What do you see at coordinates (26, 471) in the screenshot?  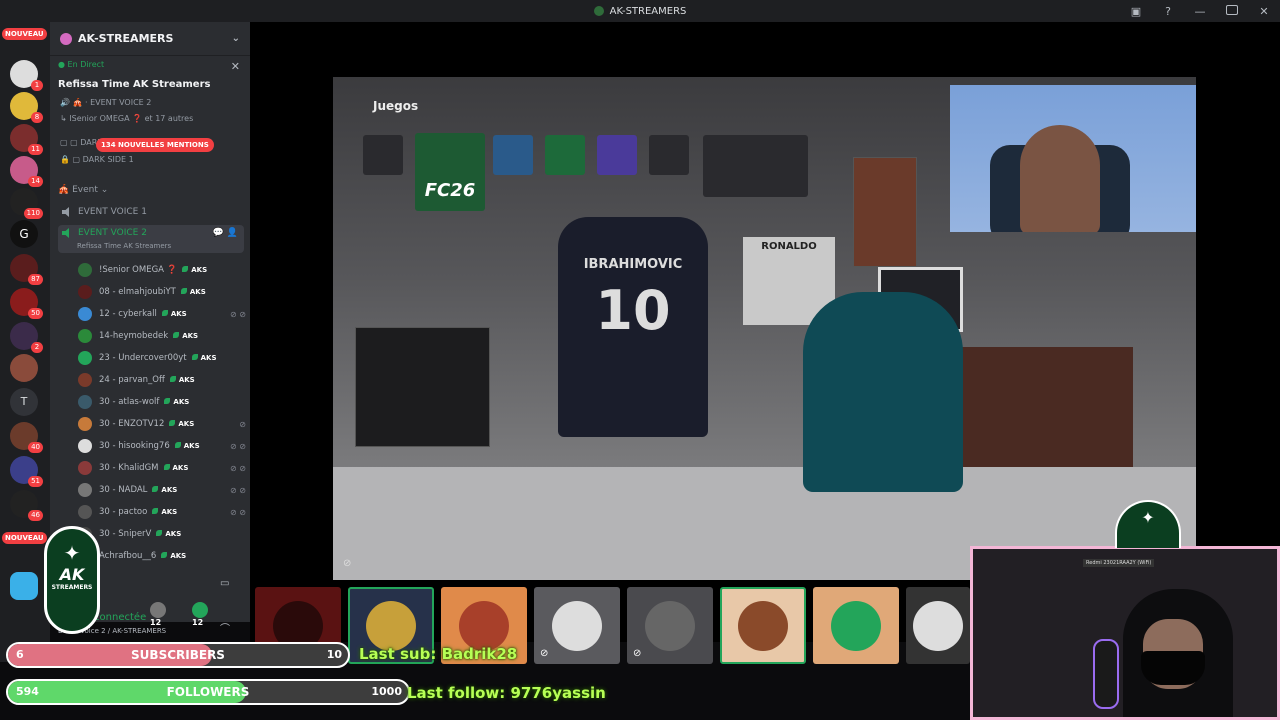 I see `server-icon: 51` at bounding box center [26, 471].